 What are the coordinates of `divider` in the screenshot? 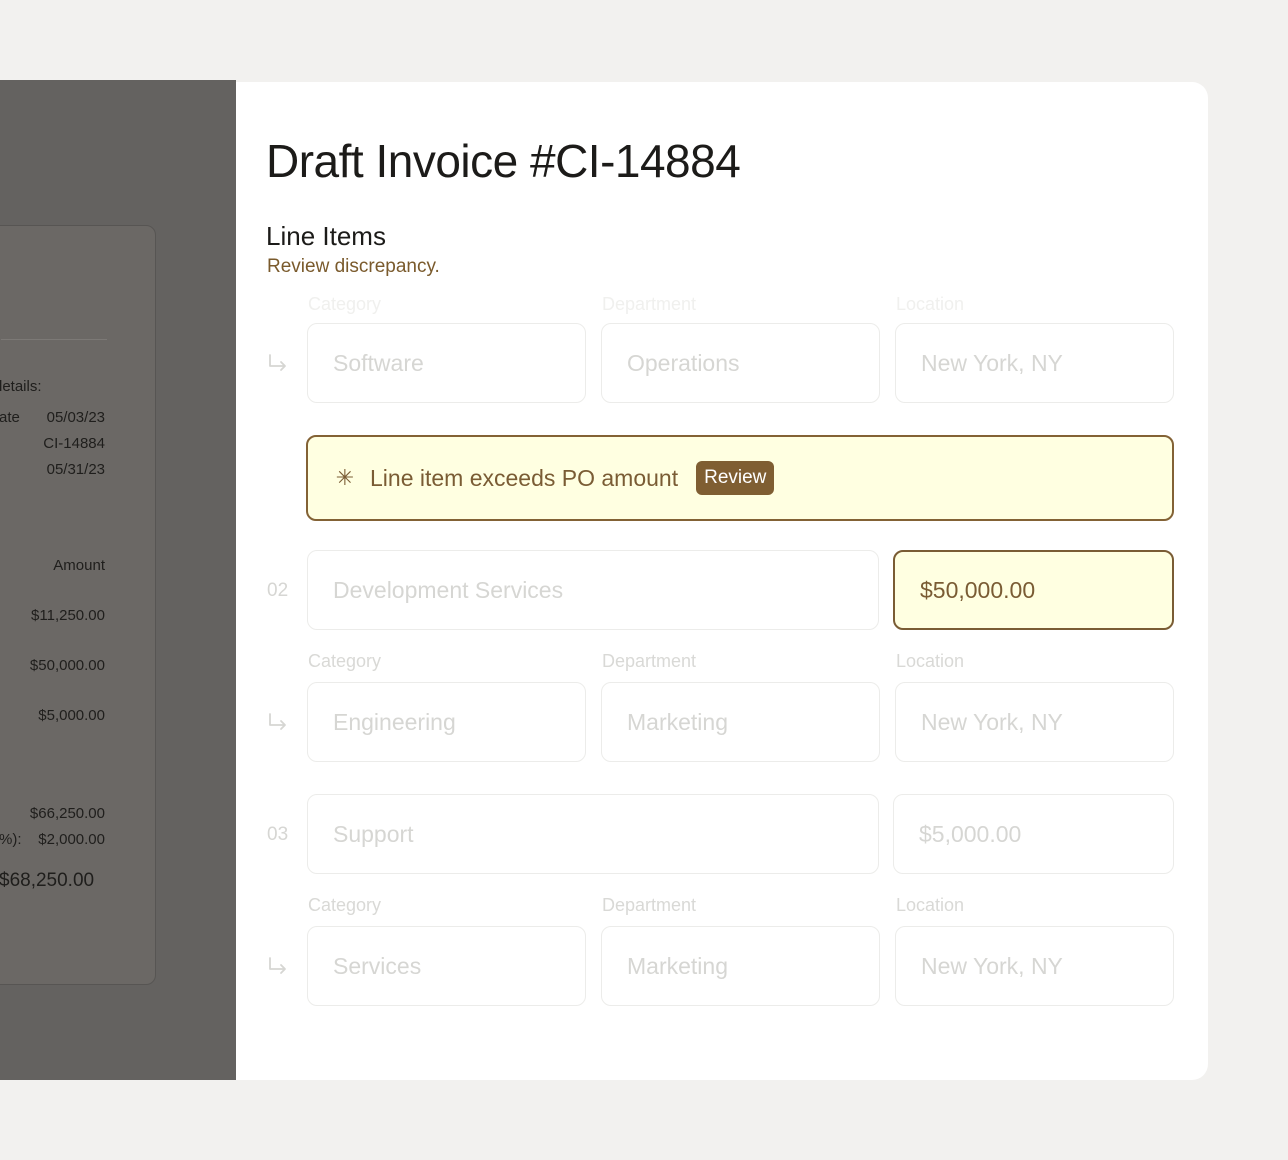 It's located at (54, 339).